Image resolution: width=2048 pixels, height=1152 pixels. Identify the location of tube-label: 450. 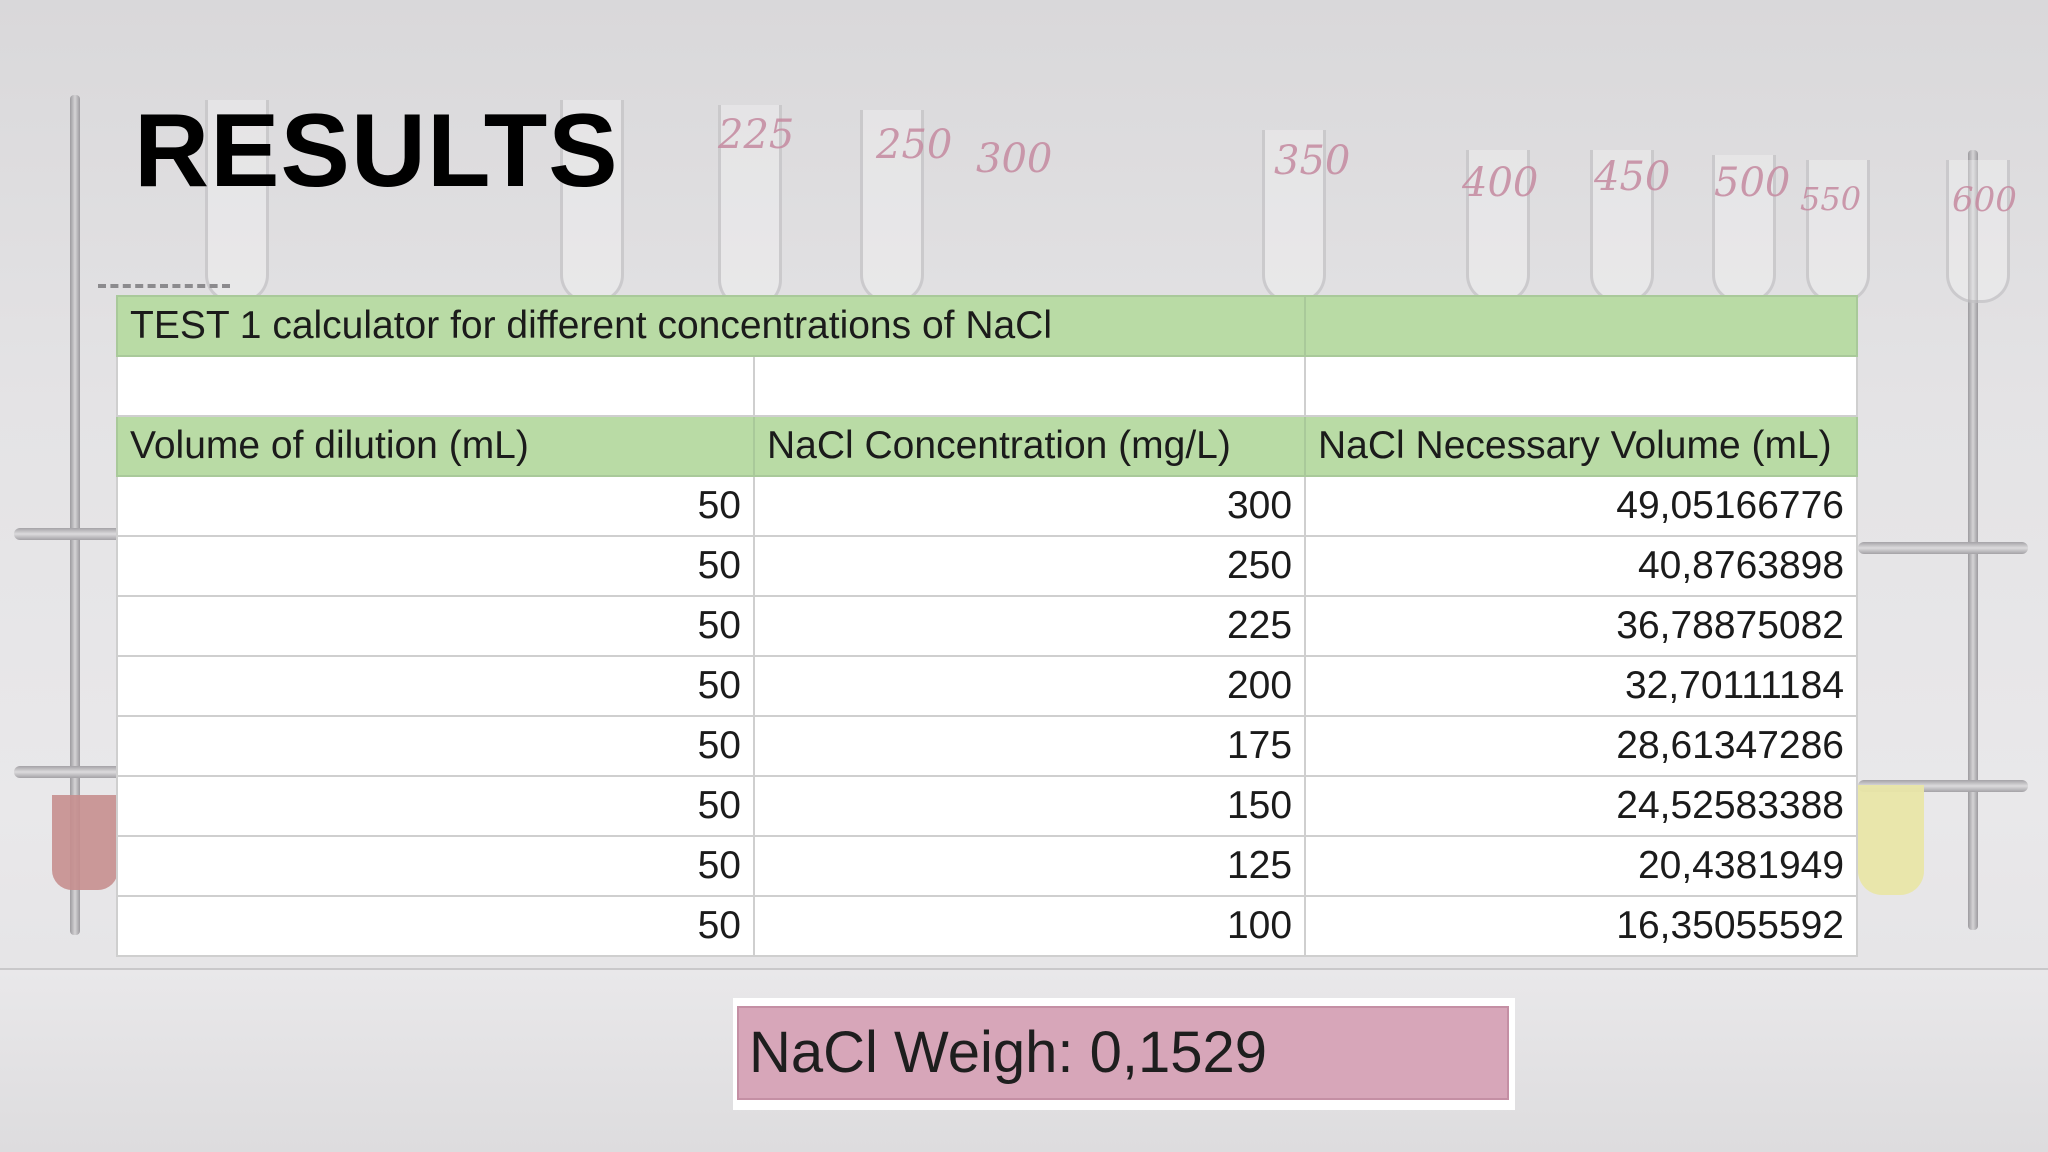
(1632, 177).